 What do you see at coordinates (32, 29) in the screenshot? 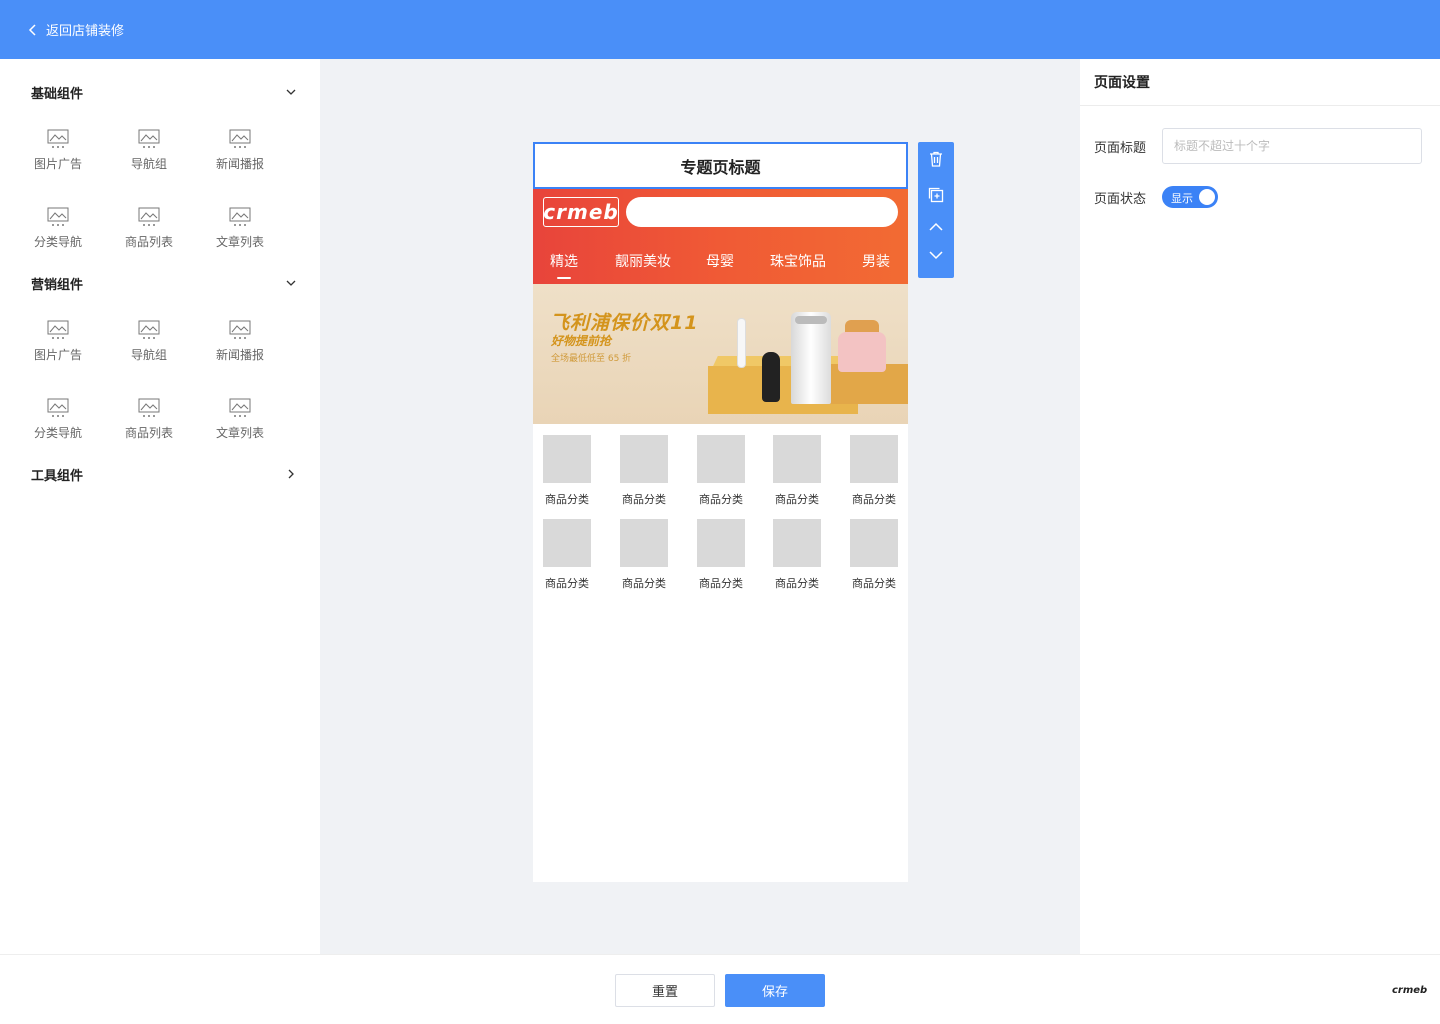
I see `chevron-left-icon` at bounding box center [32, 29].